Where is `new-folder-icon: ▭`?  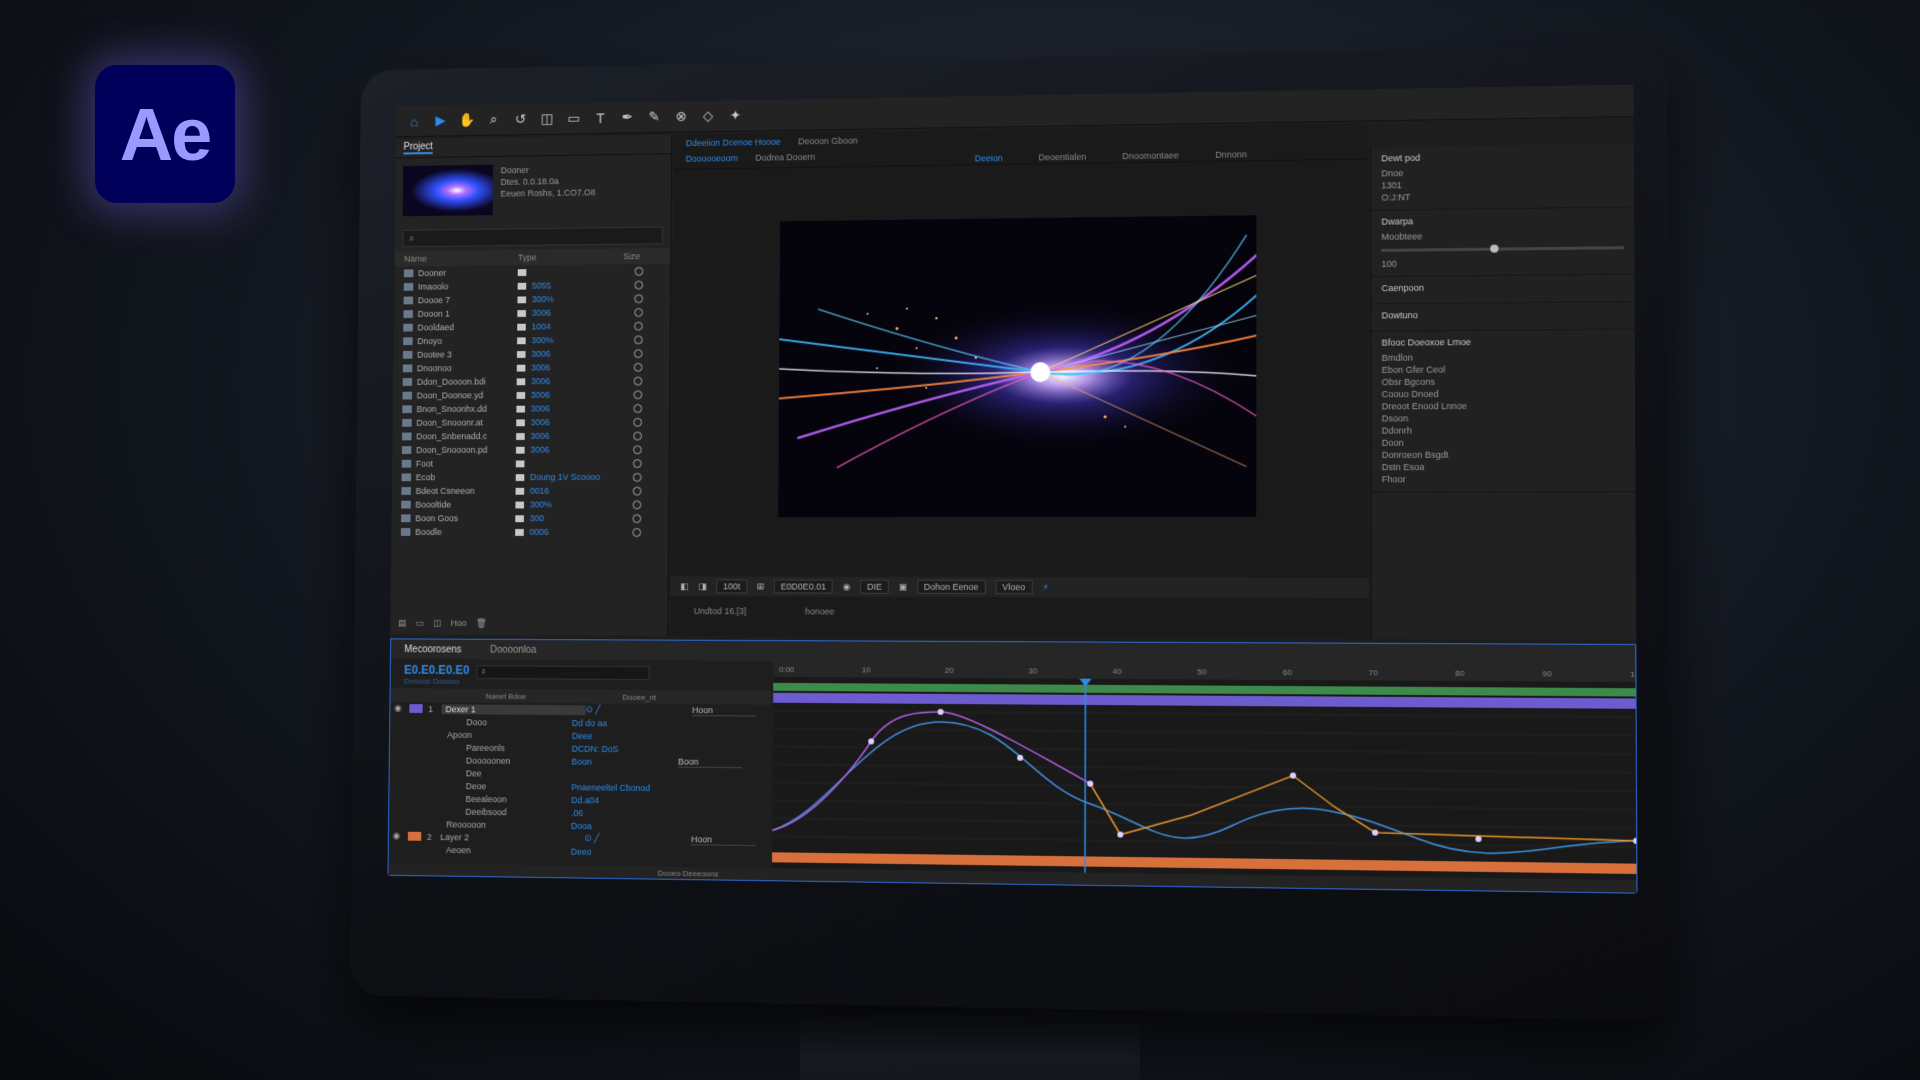
new-folder-icon: ▭ is located at coordinates (420, 623).